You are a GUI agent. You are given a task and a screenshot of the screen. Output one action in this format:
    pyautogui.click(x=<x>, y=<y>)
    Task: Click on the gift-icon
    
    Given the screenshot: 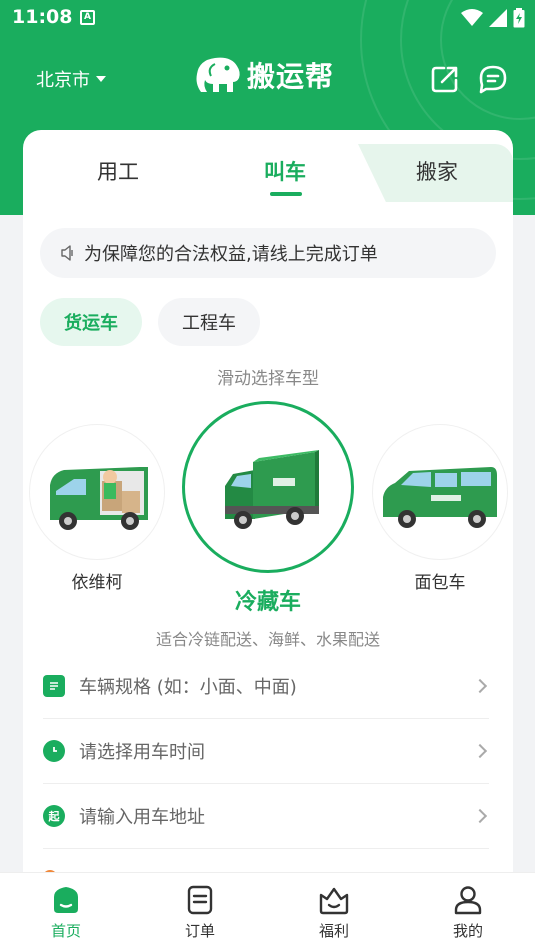 What is the action you would take?
    pyautogui.click(x=334, y=901)
    